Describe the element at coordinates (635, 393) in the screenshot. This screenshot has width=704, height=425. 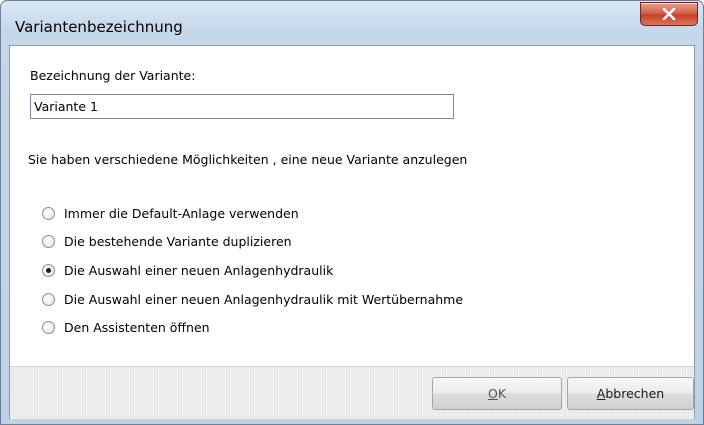
I see `cancel-label-rest: bbrechen` at that location.